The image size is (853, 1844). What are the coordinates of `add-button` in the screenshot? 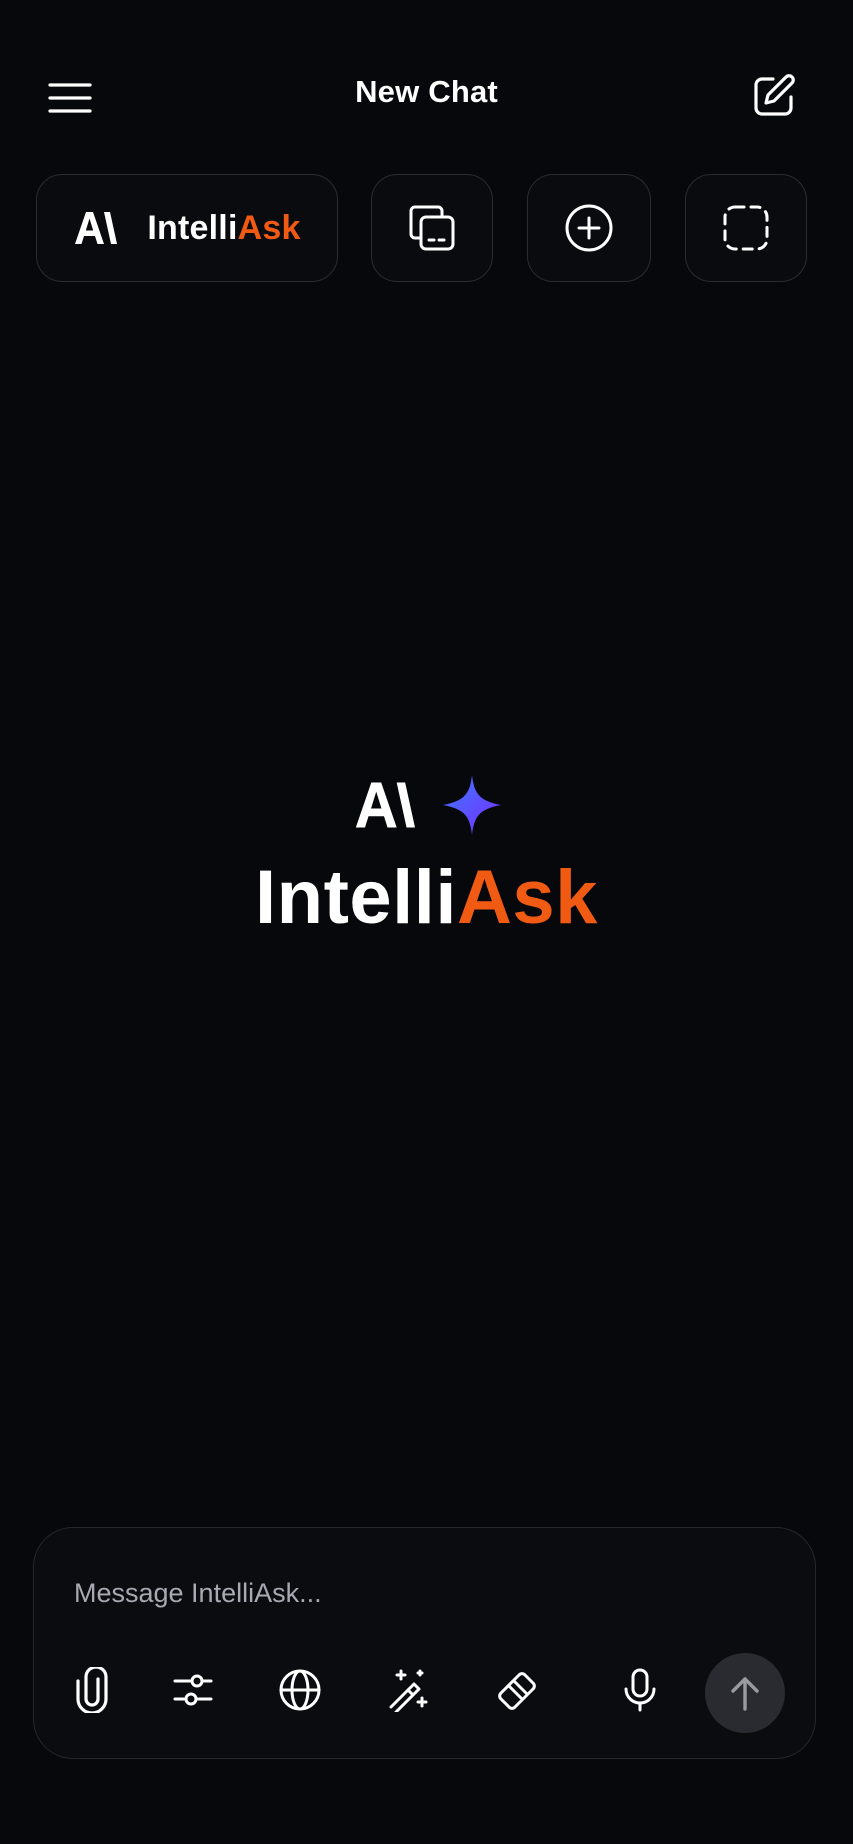 It's located at (589, 228).